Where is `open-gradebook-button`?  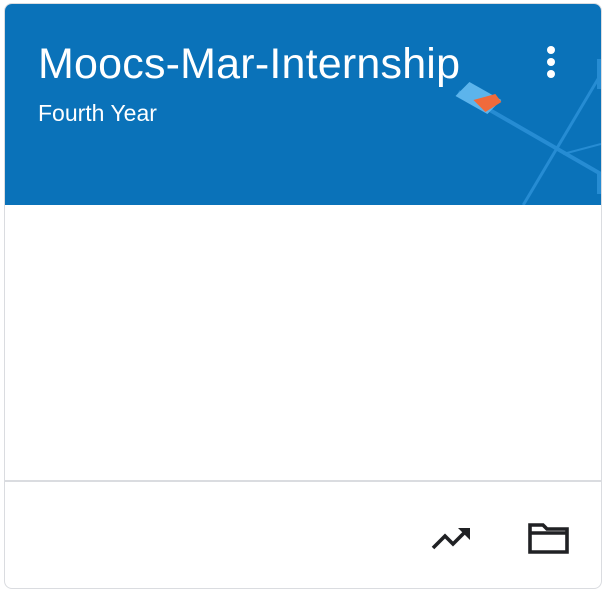
open-gradebook-button is located at coordinates (451, 538).